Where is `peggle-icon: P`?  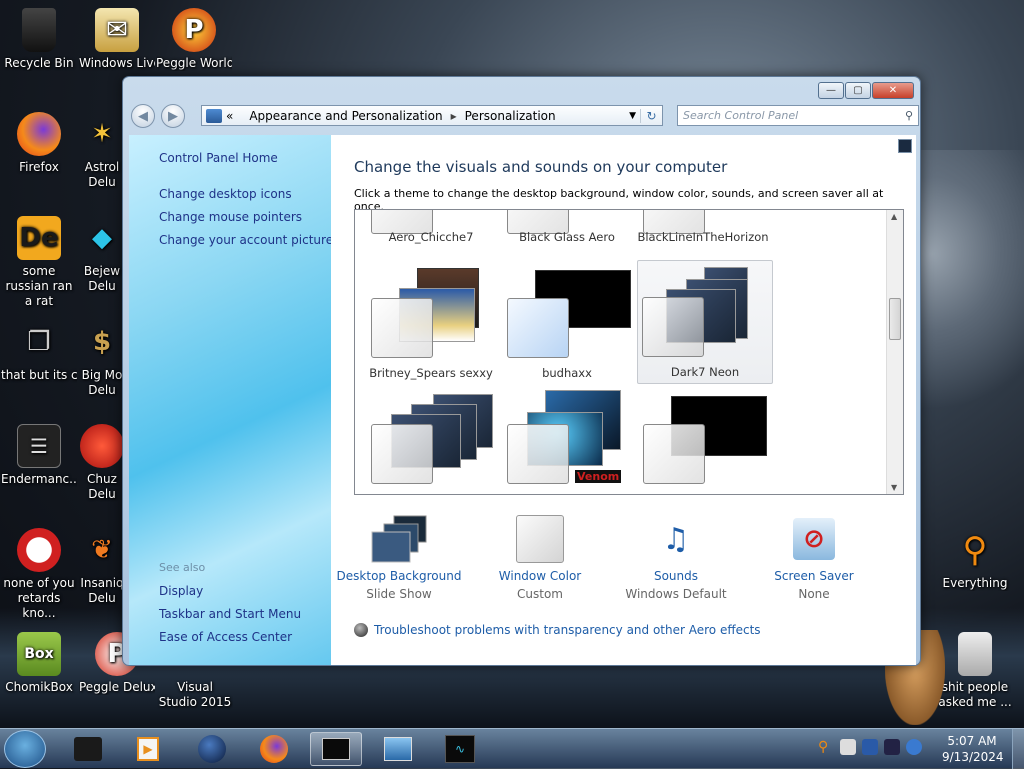 peggle-icon: P is located at coordinates (194, 30).